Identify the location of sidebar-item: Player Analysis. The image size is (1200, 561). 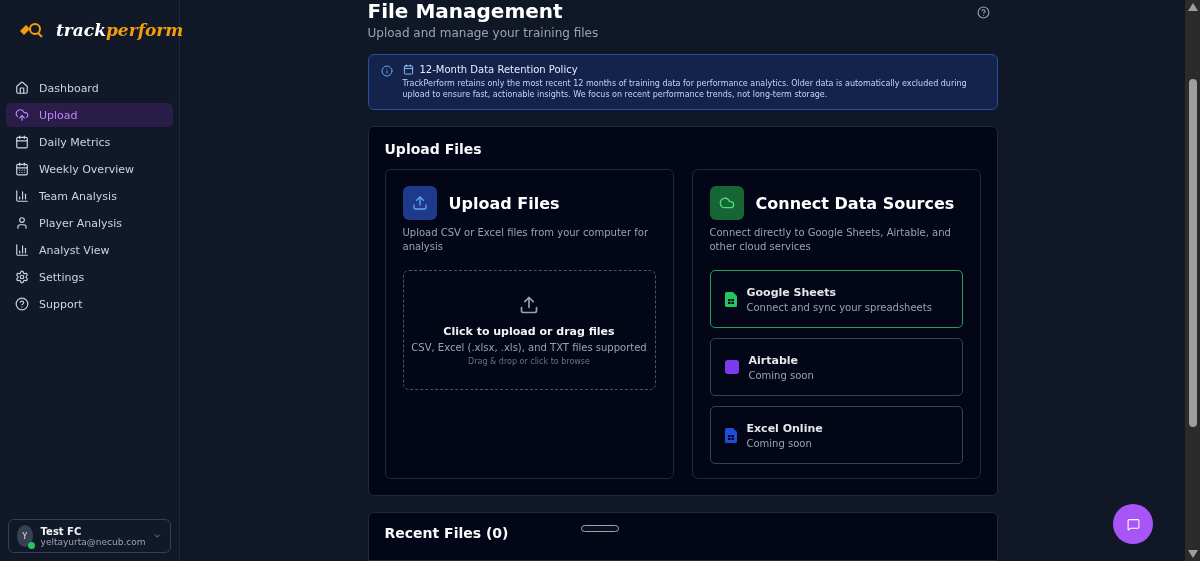
(89, 223).